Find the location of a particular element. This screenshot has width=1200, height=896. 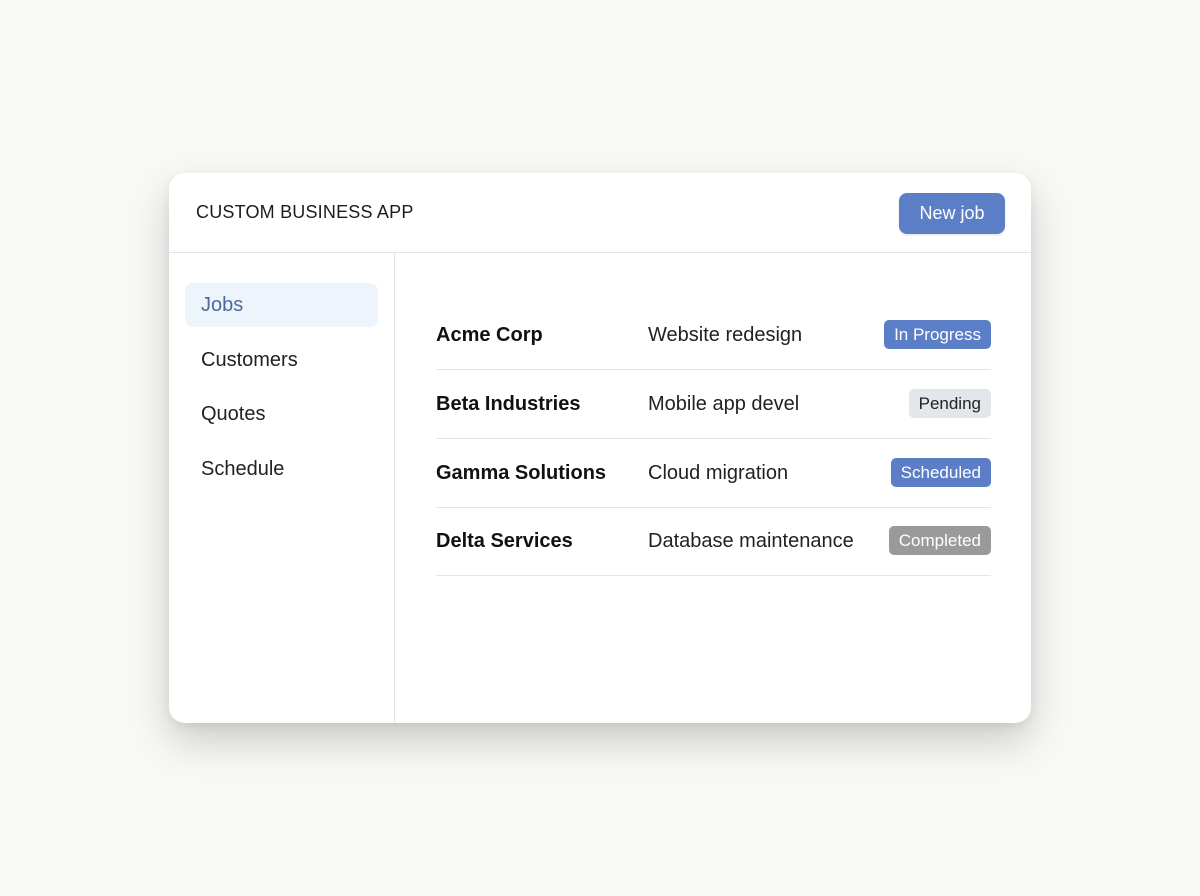

job-customer-name: Acme Corp is located at coordinates (489, 335).